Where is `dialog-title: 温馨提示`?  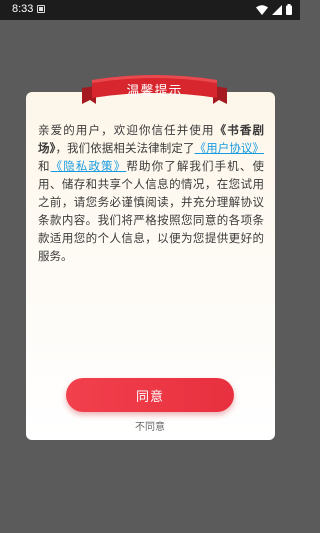 dialog-title: 温馨提示 is located at coordinates (154, 91).